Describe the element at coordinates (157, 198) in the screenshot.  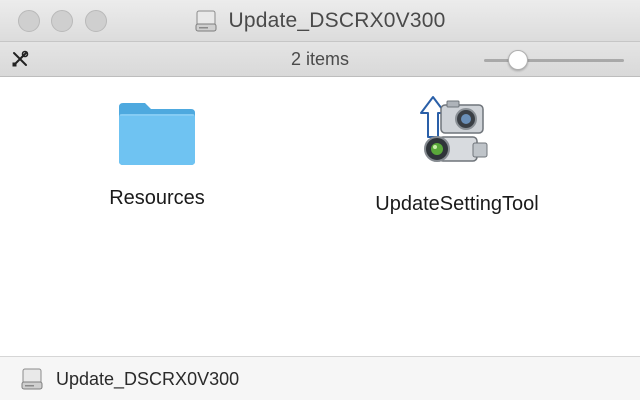
I see `file-name: Resources` at that location.